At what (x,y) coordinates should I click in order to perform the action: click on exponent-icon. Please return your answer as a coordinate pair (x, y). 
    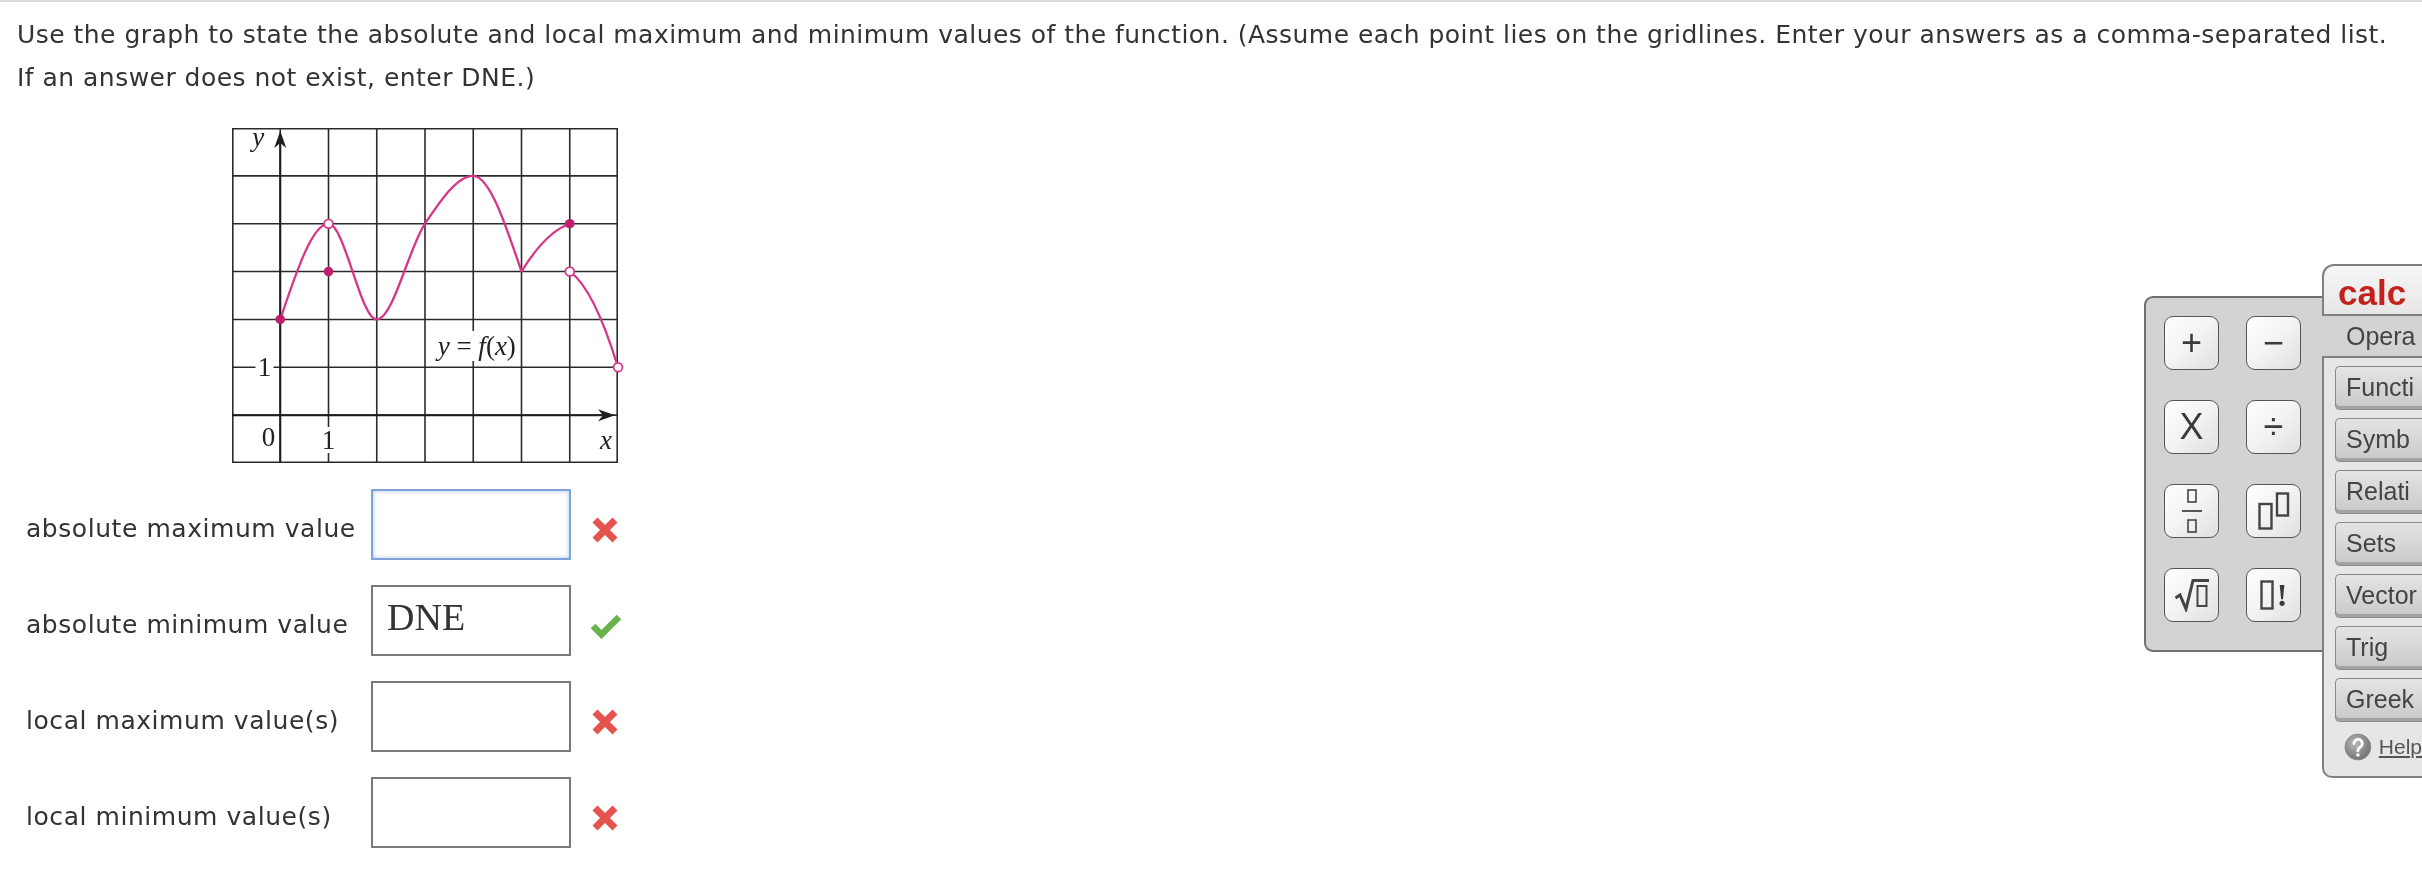
    Looking at the image, I should click on (2273, 511).